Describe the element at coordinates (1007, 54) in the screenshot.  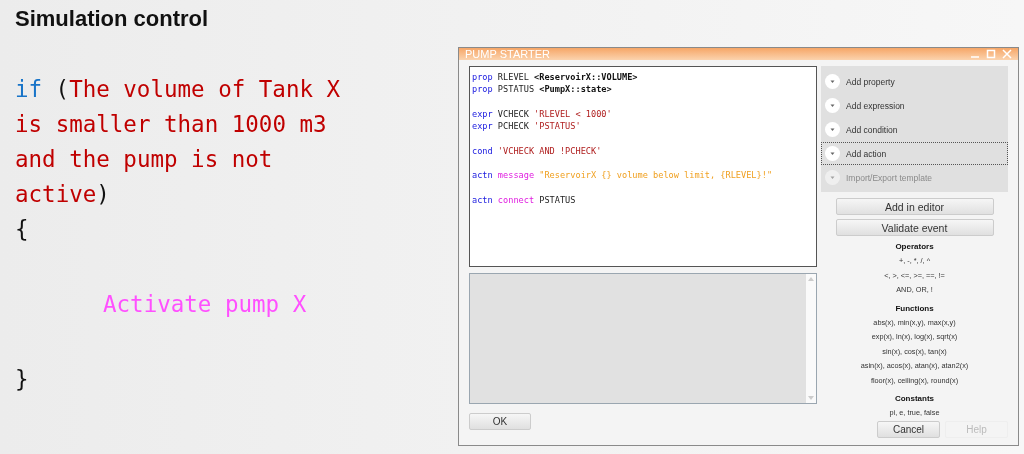
I see `close-icon` at that location.